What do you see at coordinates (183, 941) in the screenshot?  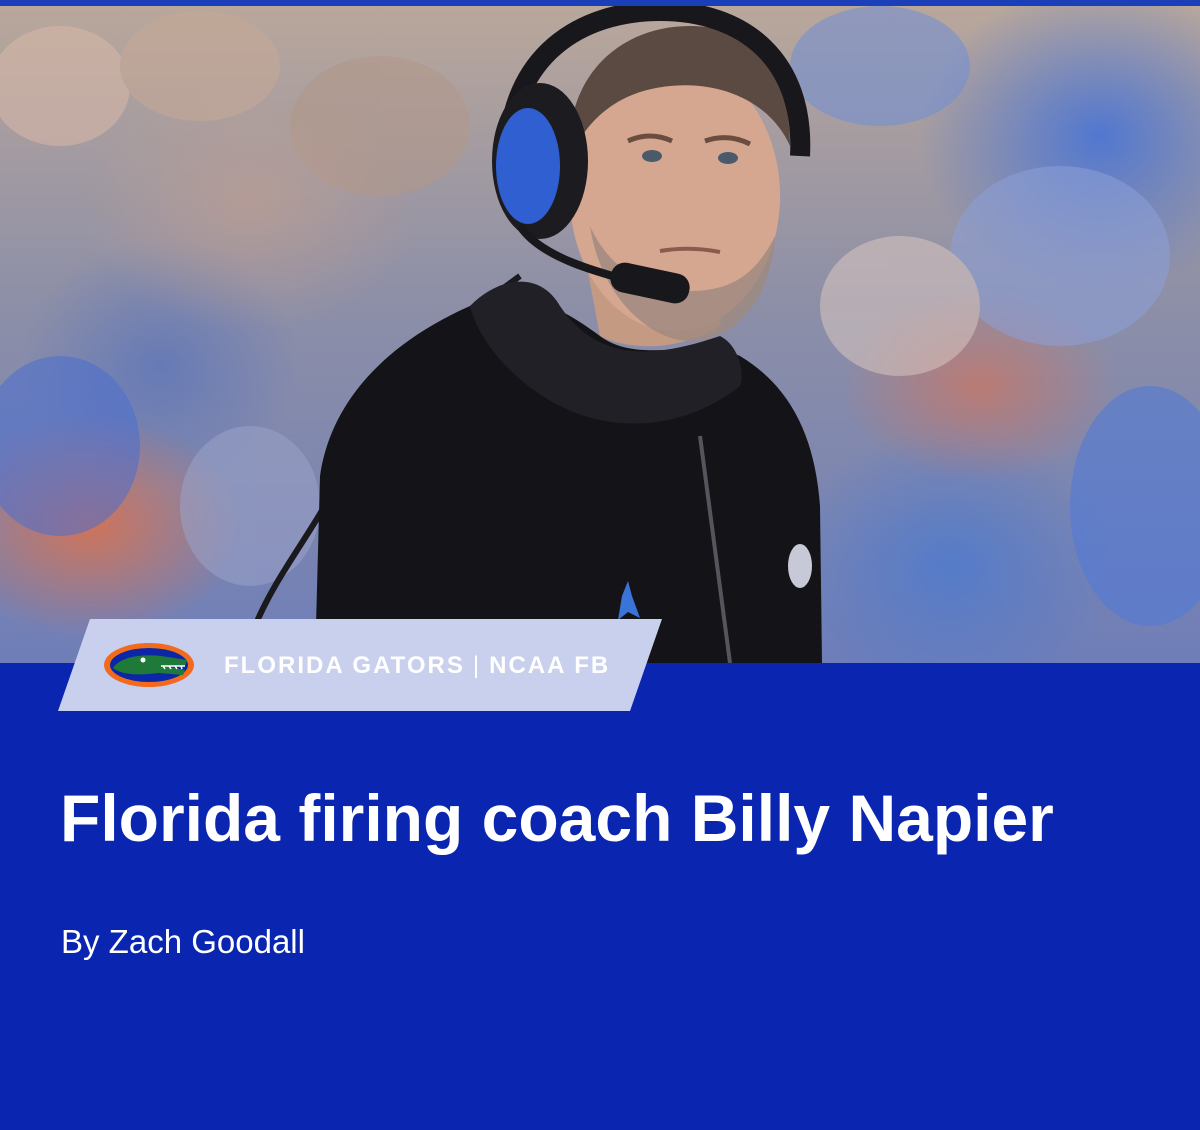 I see `byline: By Zach Goodall` at bounding box center [183, 941].